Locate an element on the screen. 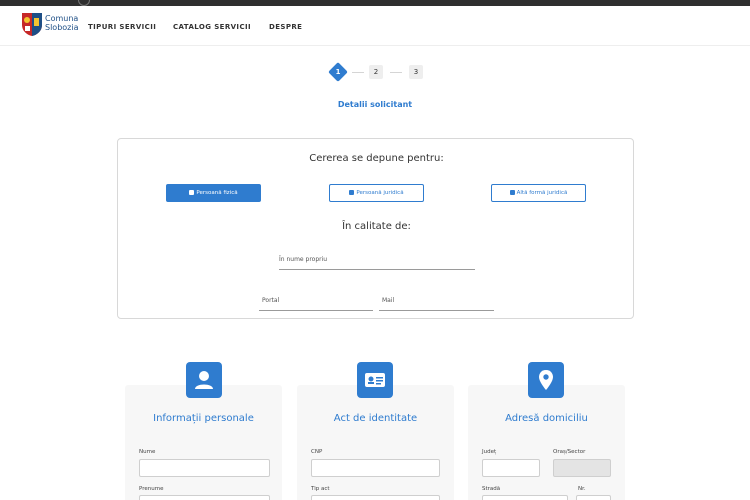  option-alta-forma-juridica-button: Altă formă juridică is located at coordinates (538, 193).